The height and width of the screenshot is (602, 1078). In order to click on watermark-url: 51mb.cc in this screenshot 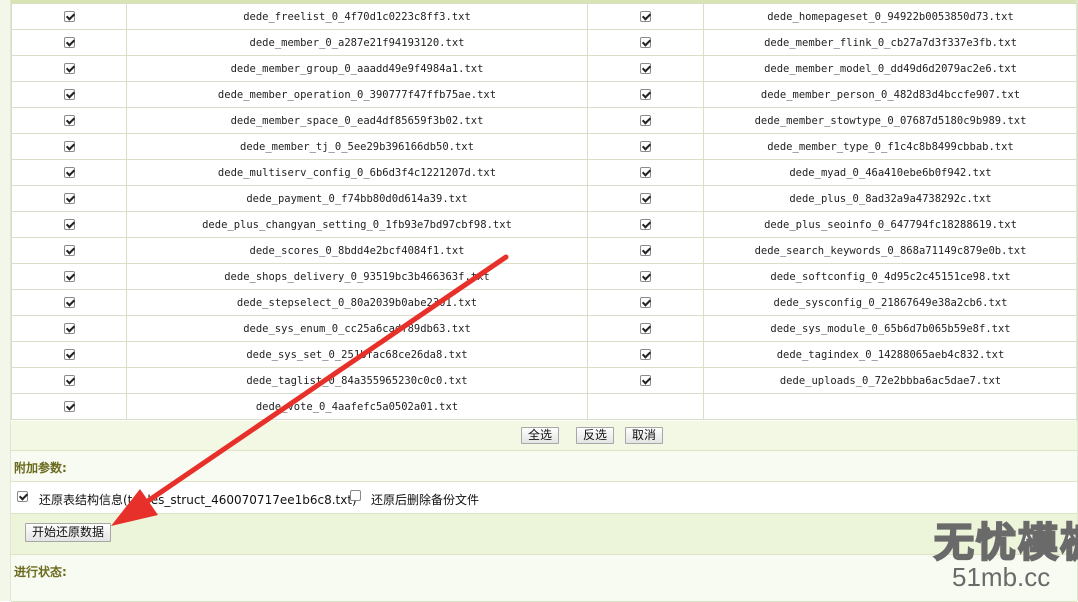, I will do `click(1001, 577)`.